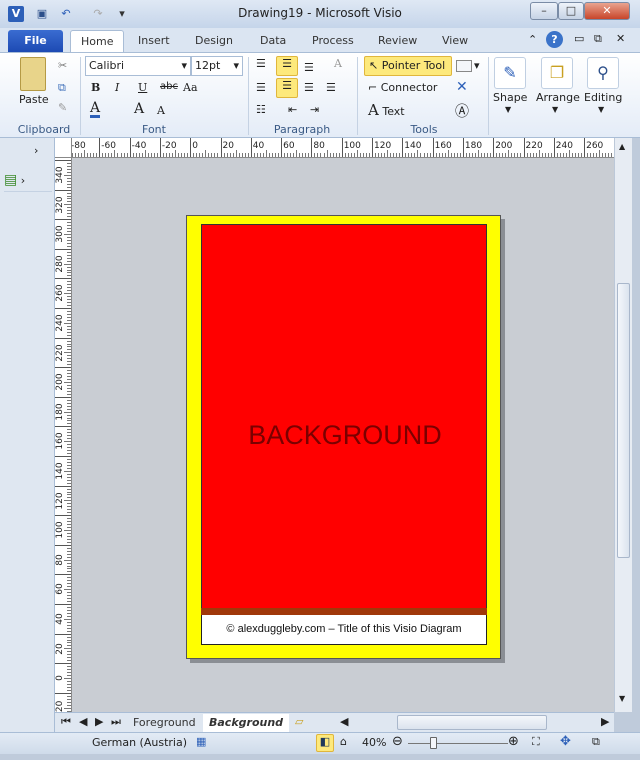 This screenshot has width=640, height=760. Describe the element at coordinates (63, 148) in the screenshot. I see `ruler-corner` at that location.